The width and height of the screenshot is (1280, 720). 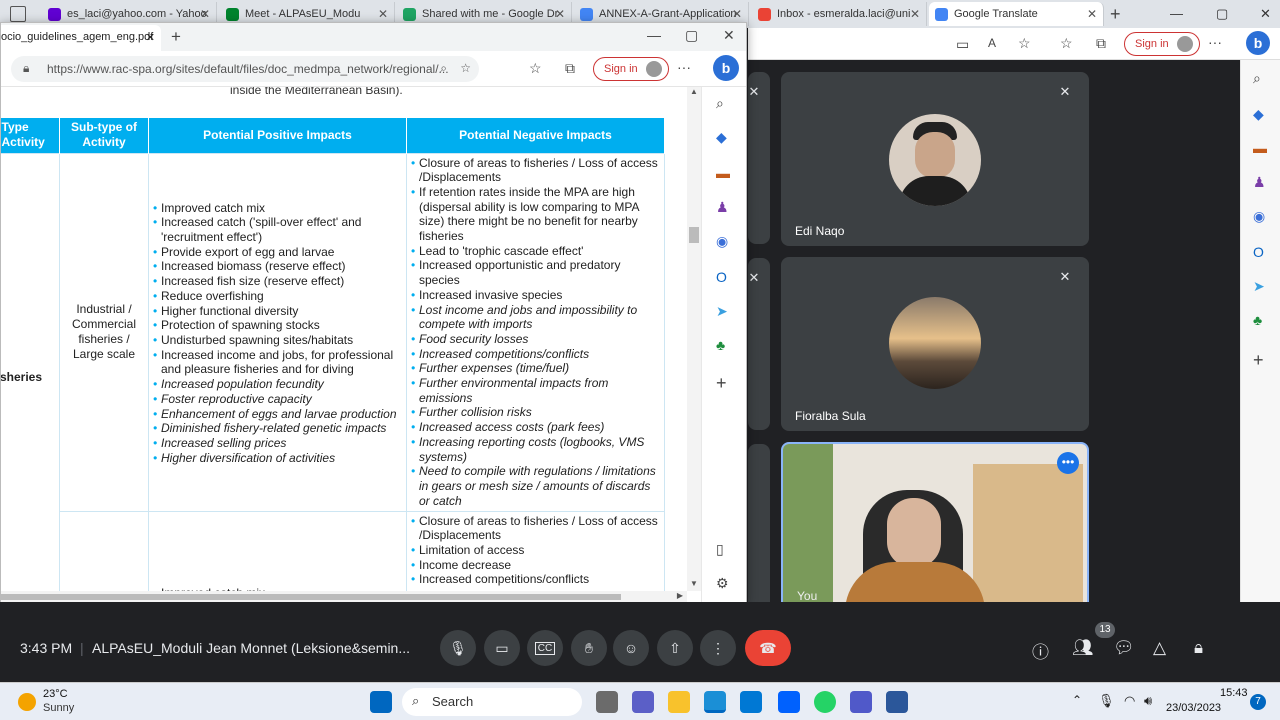 I want to click on favorite-icon: ☆, so click(x=1024, y=43).